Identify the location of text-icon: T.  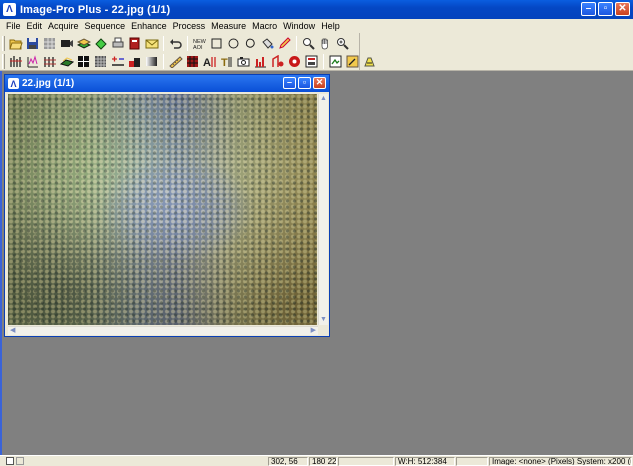
(226, 61).